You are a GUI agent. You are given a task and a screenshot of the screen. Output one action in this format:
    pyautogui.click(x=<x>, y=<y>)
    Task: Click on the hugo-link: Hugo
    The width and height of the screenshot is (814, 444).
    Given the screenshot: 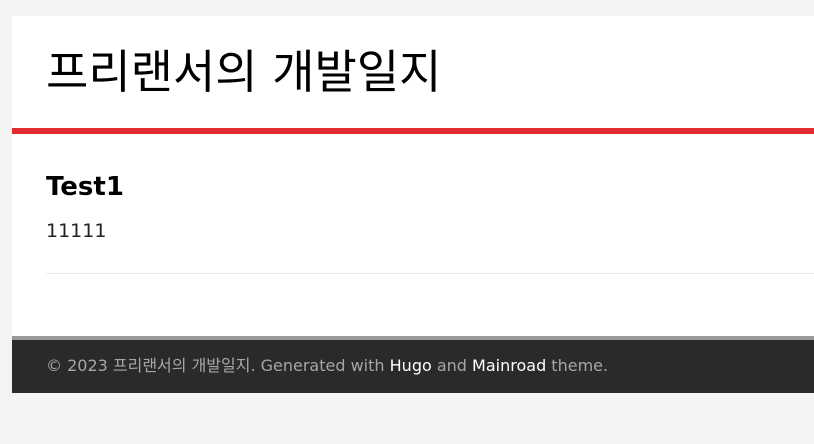 What is the action you would take?
    pyautogui.click(x=411, y=365)
    